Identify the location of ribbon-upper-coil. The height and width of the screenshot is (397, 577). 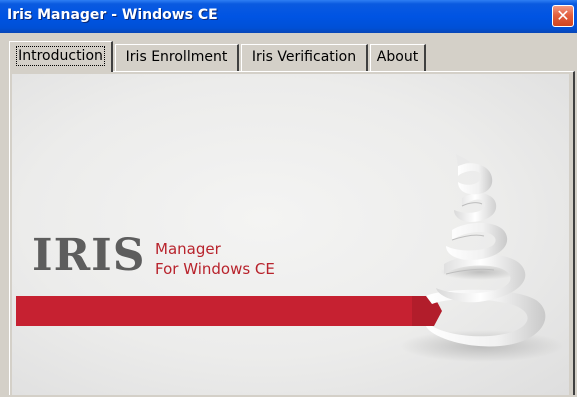
(475, 207).